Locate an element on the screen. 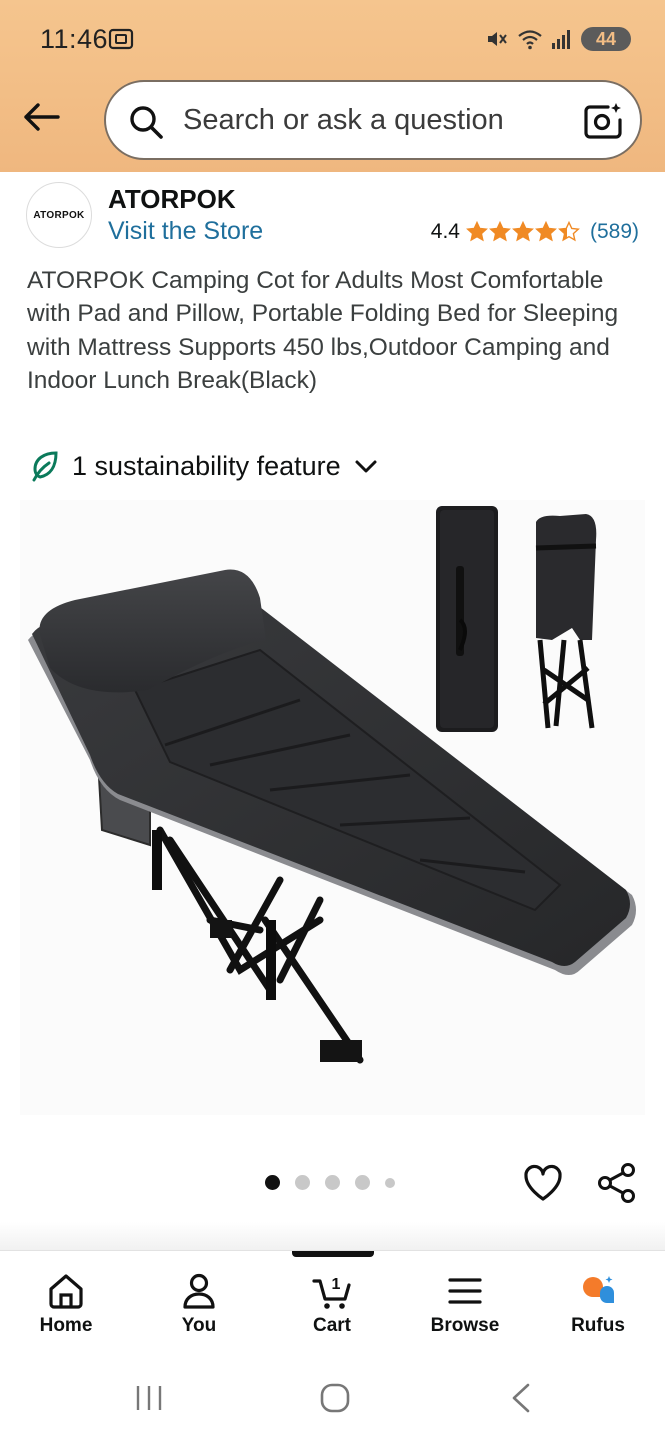  nav-you: You is located at coordinates (199, 1304).